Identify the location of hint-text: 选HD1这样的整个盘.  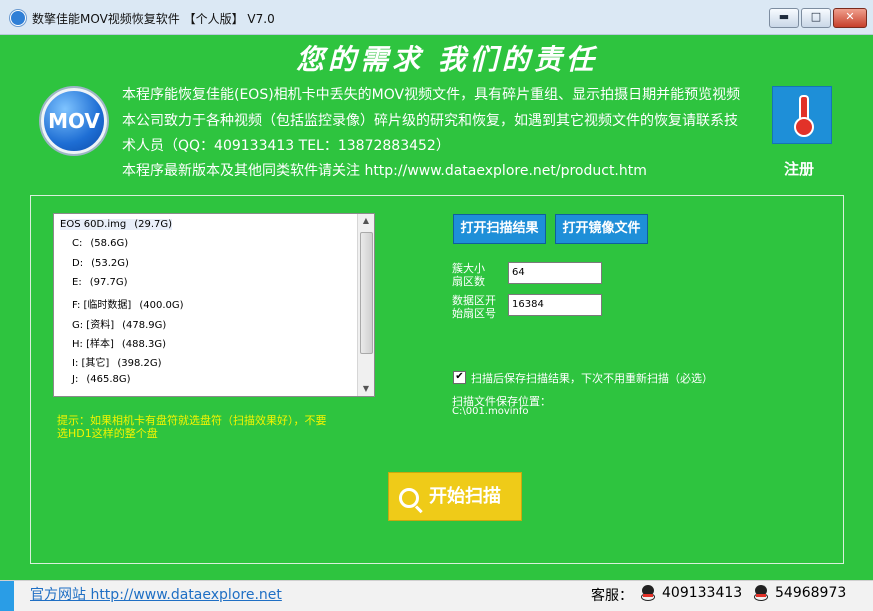
(107, 433).